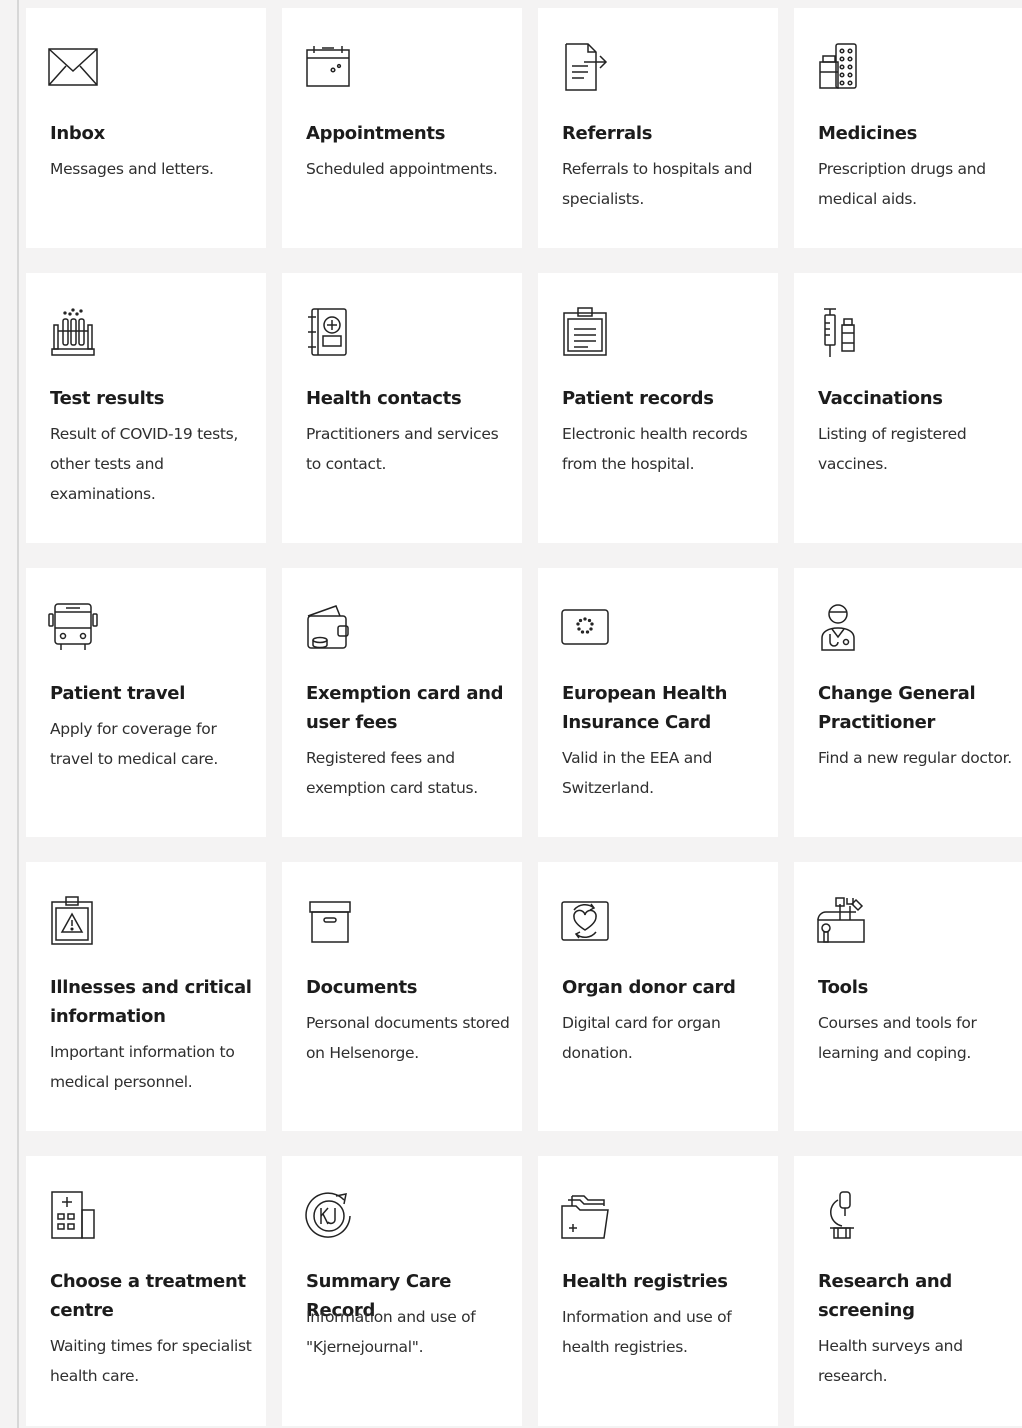 This screenshot has height=1428, width=1022. I want to click on card-title: Health contacts, so click(384, 398).